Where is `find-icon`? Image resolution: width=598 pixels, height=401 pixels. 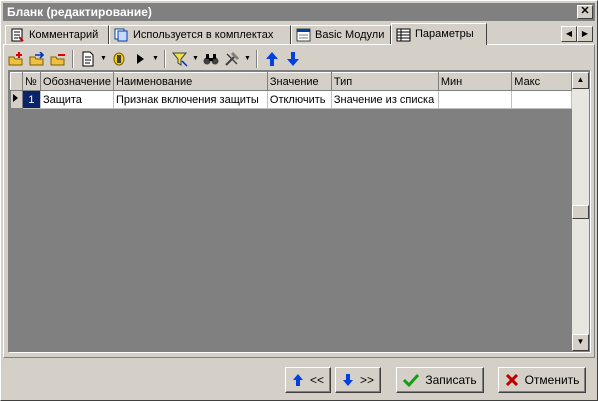 find-icon is located at coordinates (211, 59).